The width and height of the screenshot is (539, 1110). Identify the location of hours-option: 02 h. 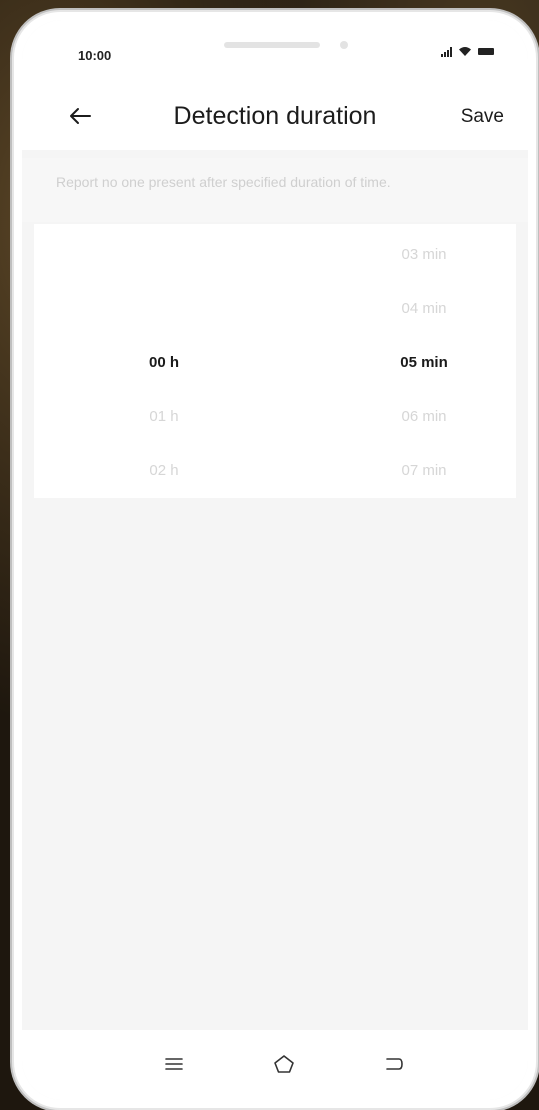
(164, 471).